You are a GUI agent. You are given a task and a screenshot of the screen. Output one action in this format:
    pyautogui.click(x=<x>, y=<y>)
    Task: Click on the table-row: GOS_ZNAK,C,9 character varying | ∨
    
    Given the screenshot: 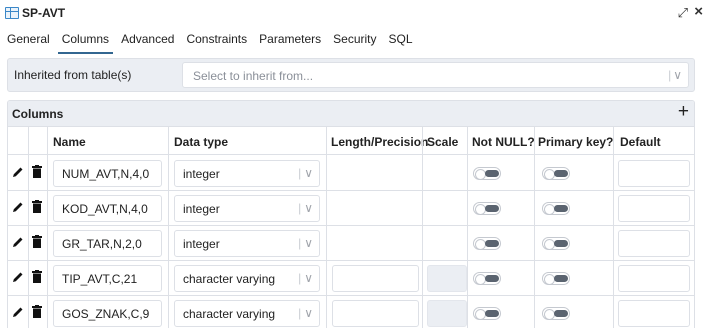 What is the action you would take?
    pyautogui.click(x=351, y=312)
    